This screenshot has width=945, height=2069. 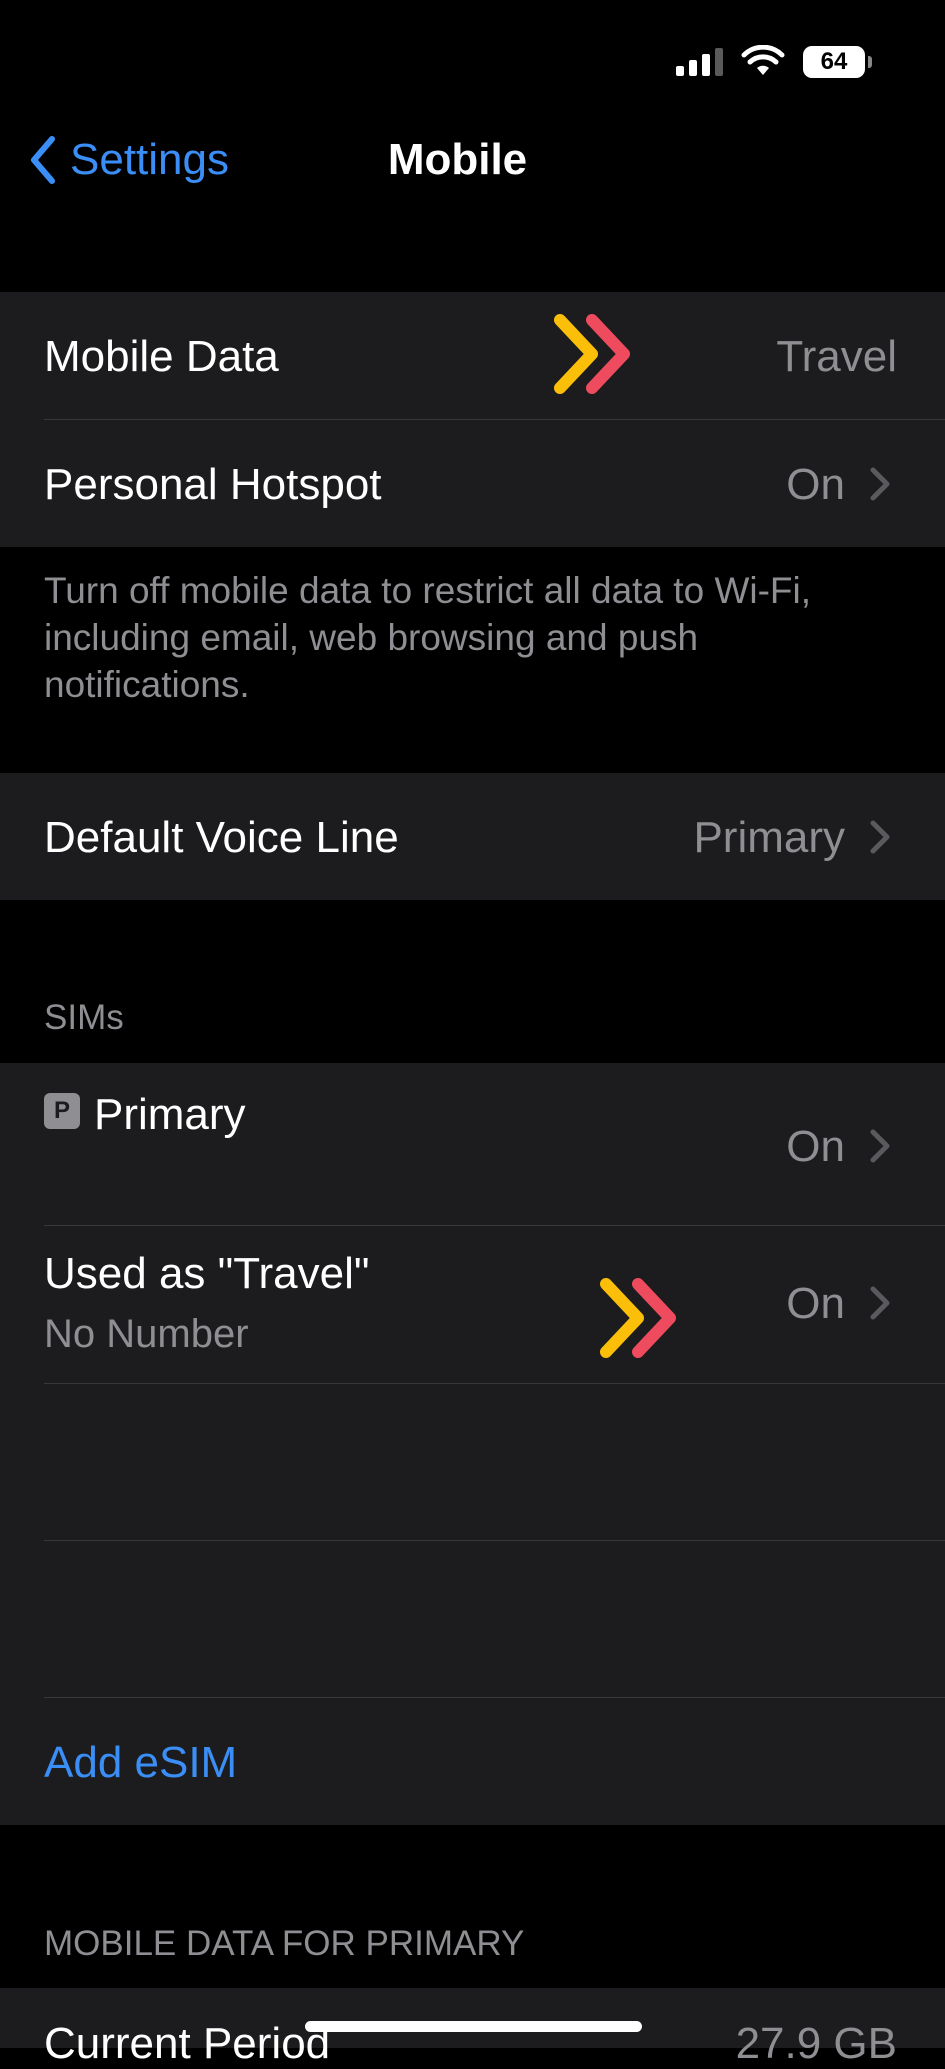 What do you see at coordinates (187, 2043) in the screenshot?
I see `current-period-label: Current Period` at bounding box center [187, 2043].